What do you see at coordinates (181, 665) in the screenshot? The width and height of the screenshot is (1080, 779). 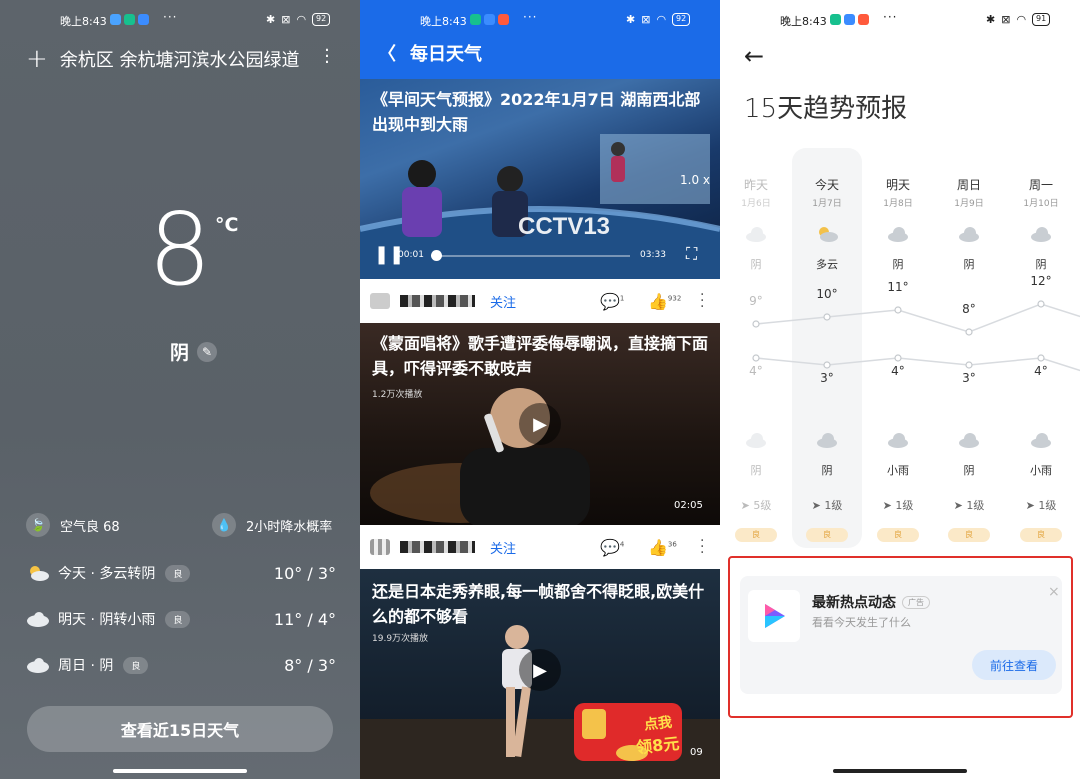 I see `forecast-row-sunday: 周日 · 阴 良 8° / 3°` at bounding box center [181, 665].